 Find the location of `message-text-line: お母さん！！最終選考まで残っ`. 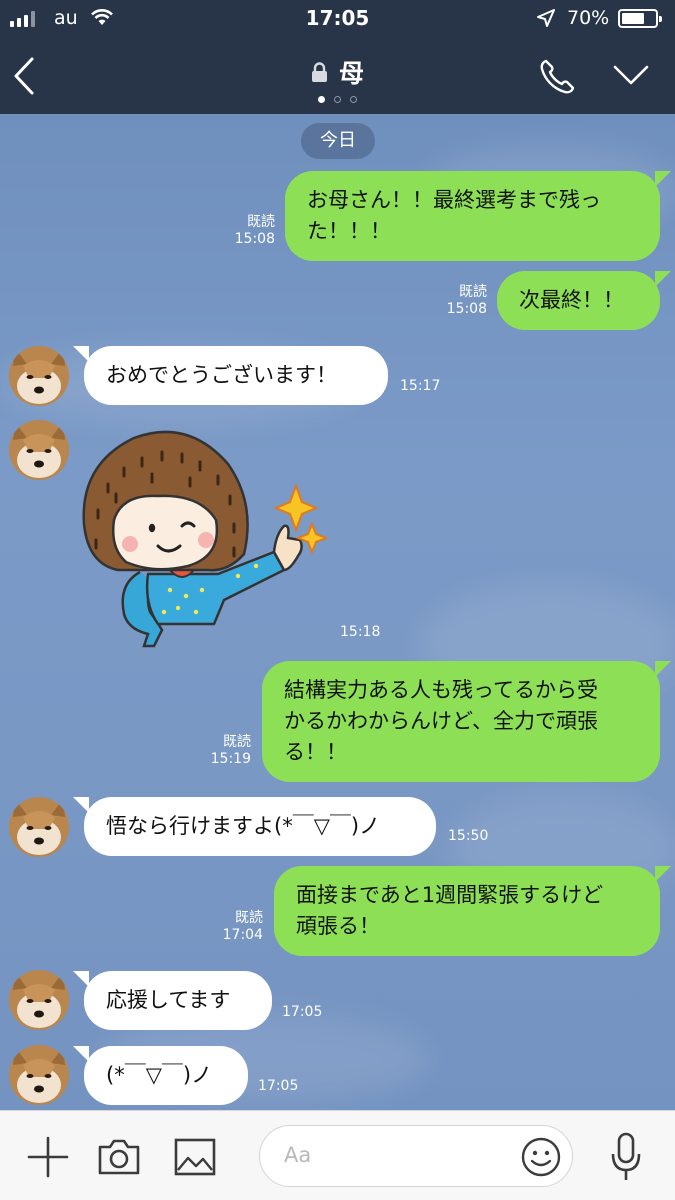

message-text-line: お母さん！！最終選考まで残っ is located at coordinates (454, 200).